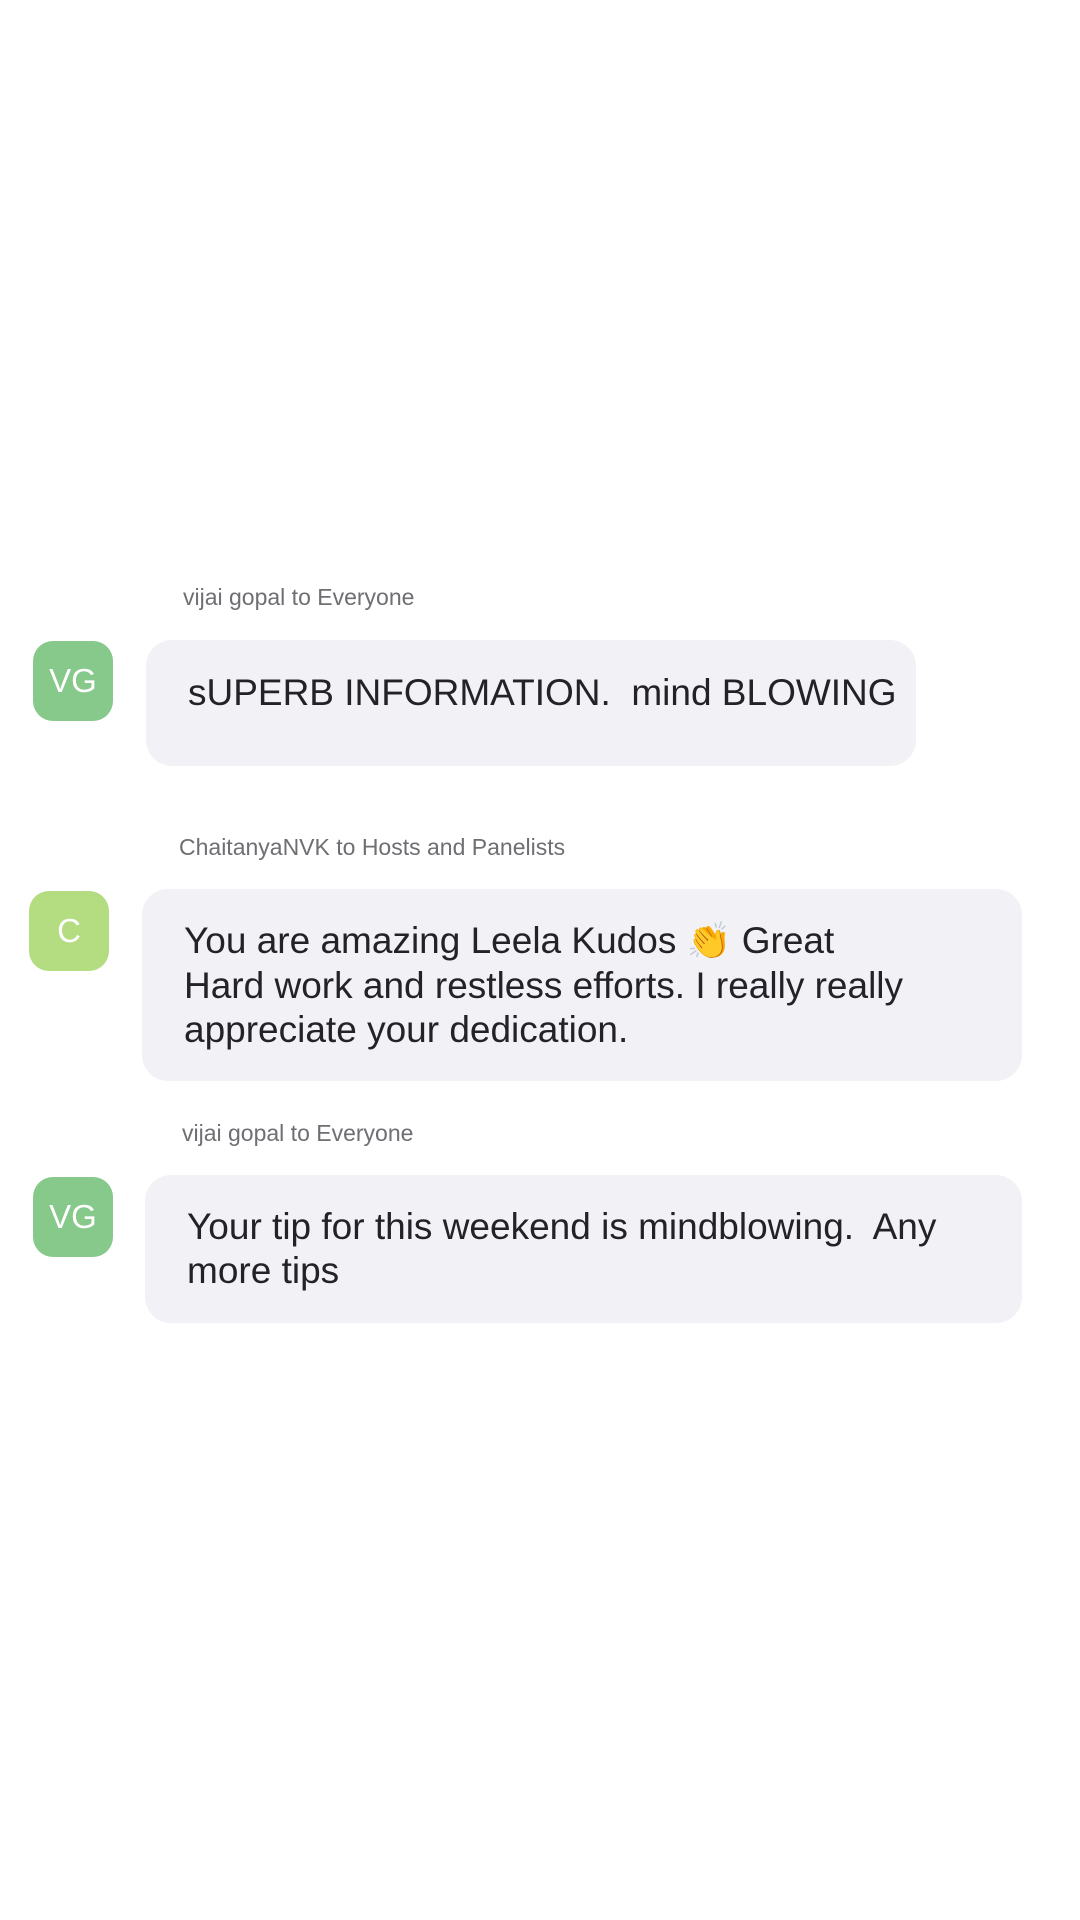 Image resolution: width=1080 pixels, height=1920 pixels. Describe the element at coordinates (69, 931) in the screenshot. I see `avatar: C` at that location.